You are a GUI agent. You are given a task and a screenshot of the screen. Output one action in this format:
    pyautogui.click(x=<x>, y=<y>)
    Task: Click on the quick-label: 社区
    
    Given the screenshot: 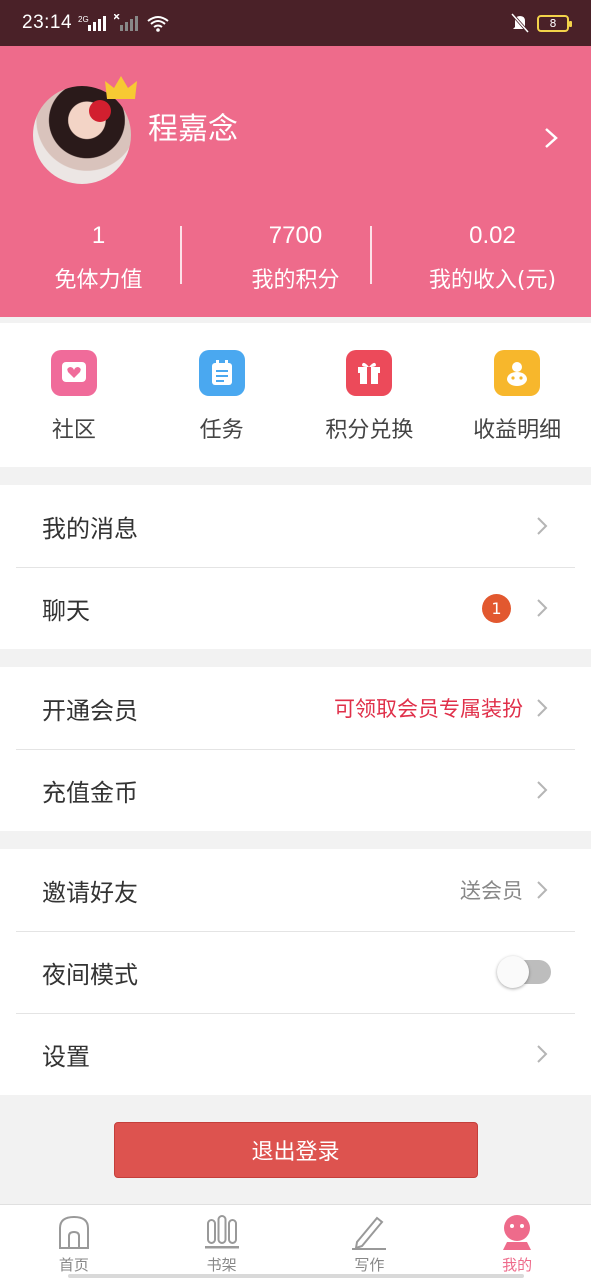 What is the action you would take?
    pyautogui.click(x=73, y=430)
    